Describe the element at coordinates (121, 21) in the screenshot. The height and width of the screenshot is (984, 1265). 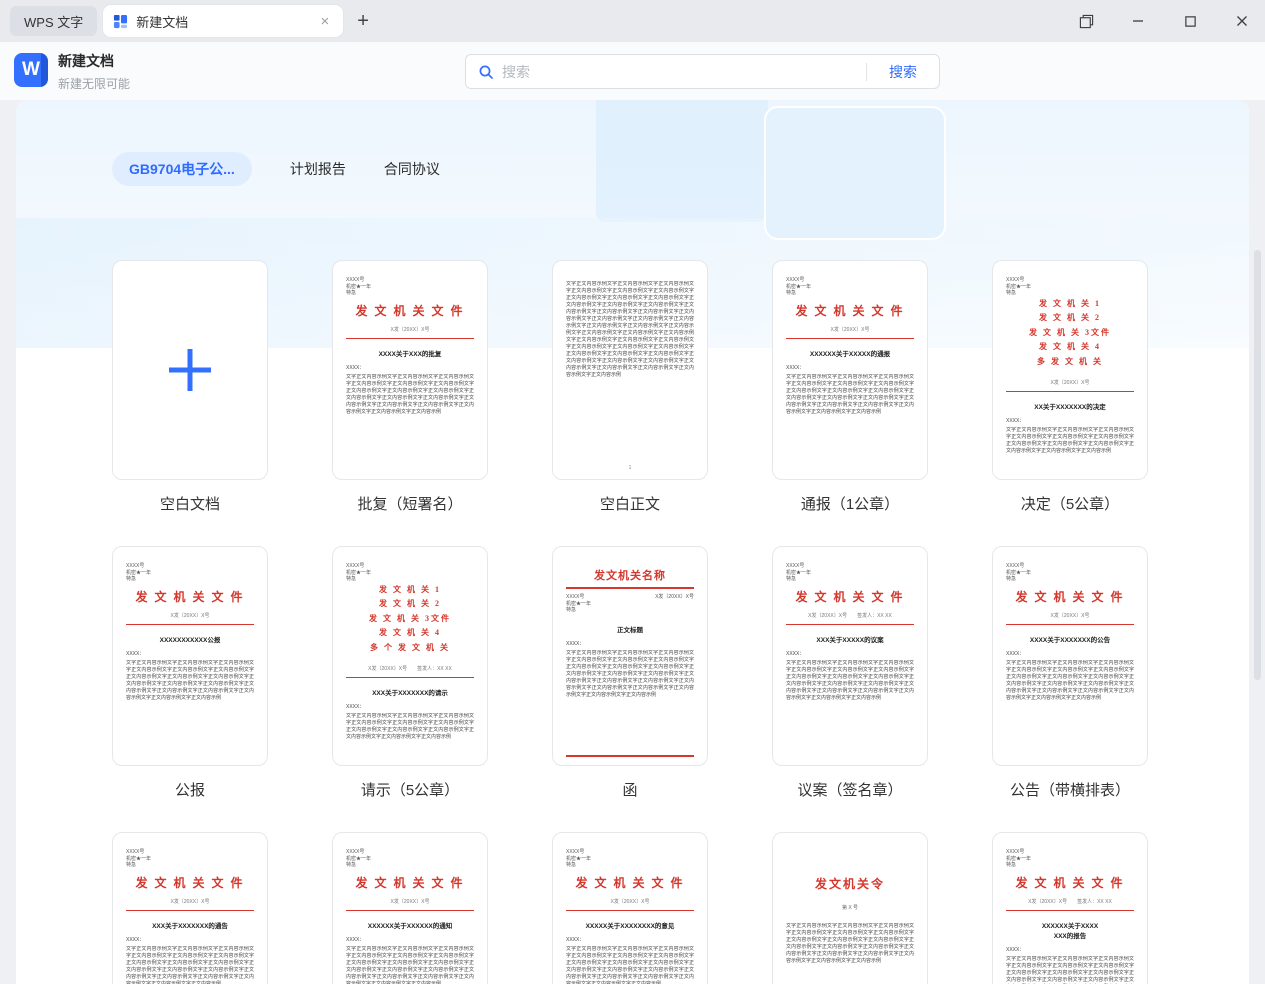
I see `new-doc-grid-icon` at that location.